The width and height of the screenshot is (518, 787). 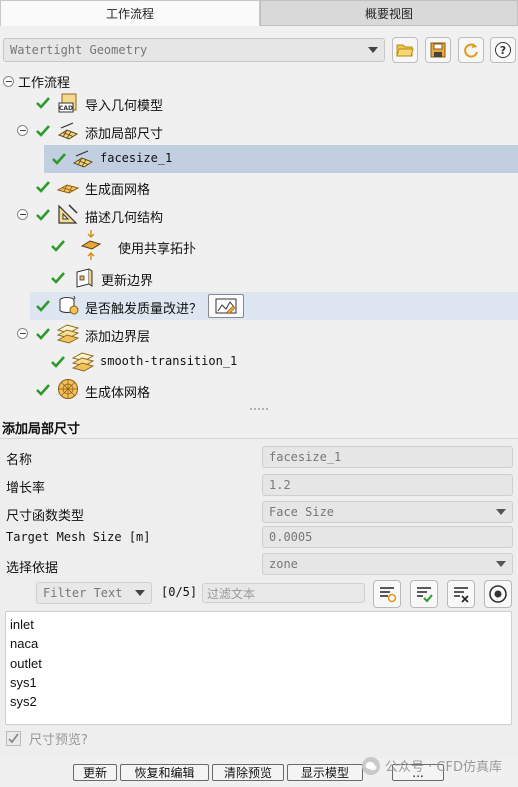 What do you see at coordinates (157, 249) in the screenshot?
I see `tree-item-label: 使用共享拓扑` at bounding box center [157, 249].